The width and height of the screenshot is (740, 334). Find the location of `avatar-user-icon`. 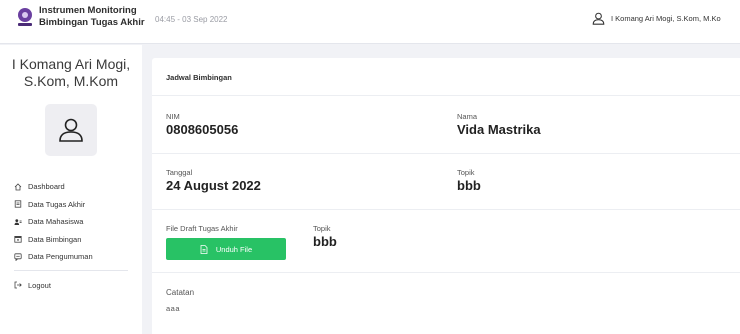

avatar-user-icon is located at coordinates (71, 130).